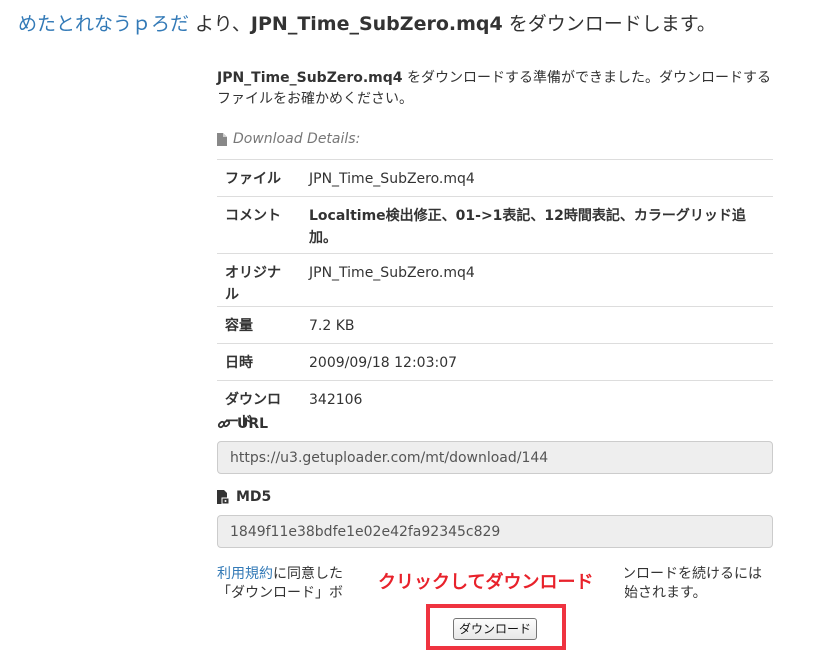 The width and height of the screenshot is (822, 652). I want to click on terms-link: 利用規約, so click(245, 574).